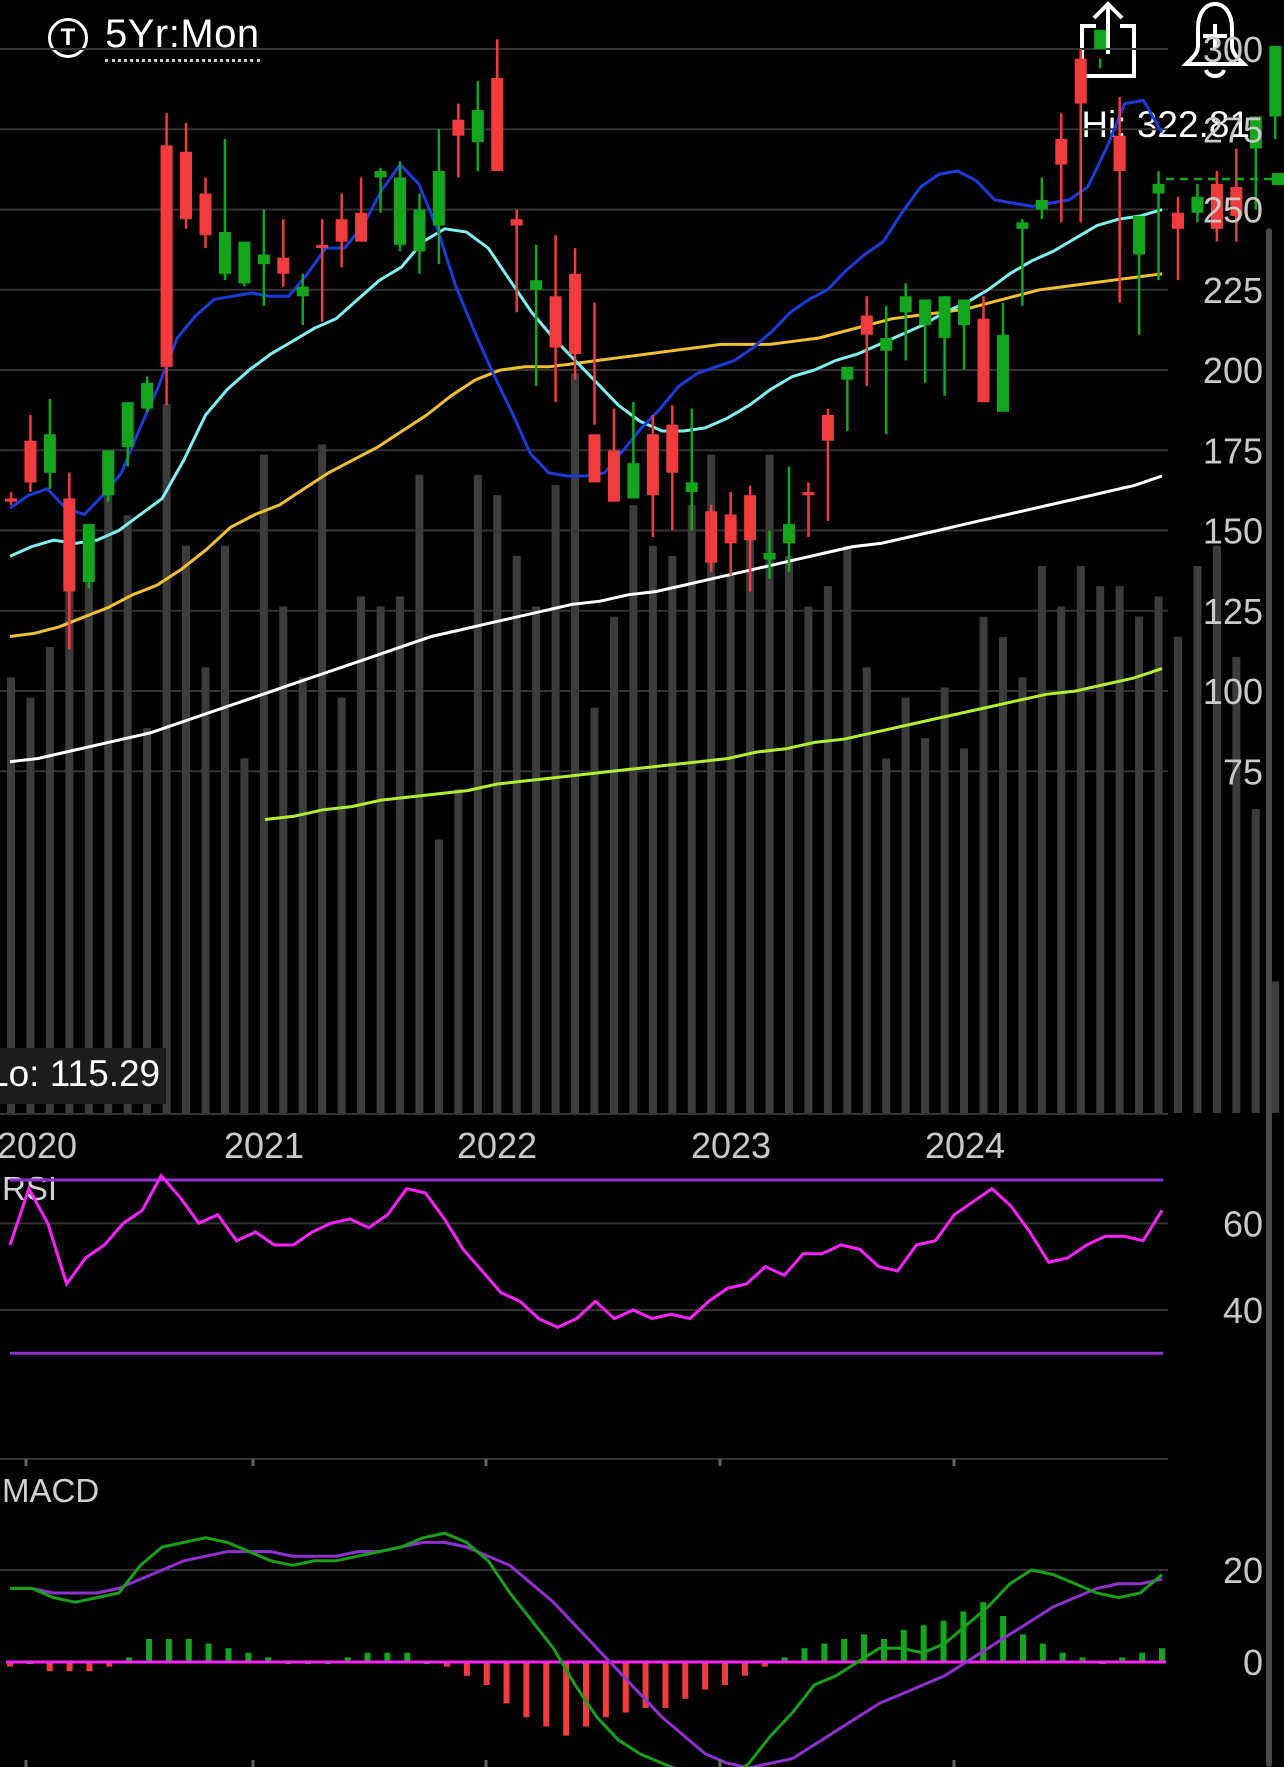  I want to click on macd-signal-line, so click(586, 1653).